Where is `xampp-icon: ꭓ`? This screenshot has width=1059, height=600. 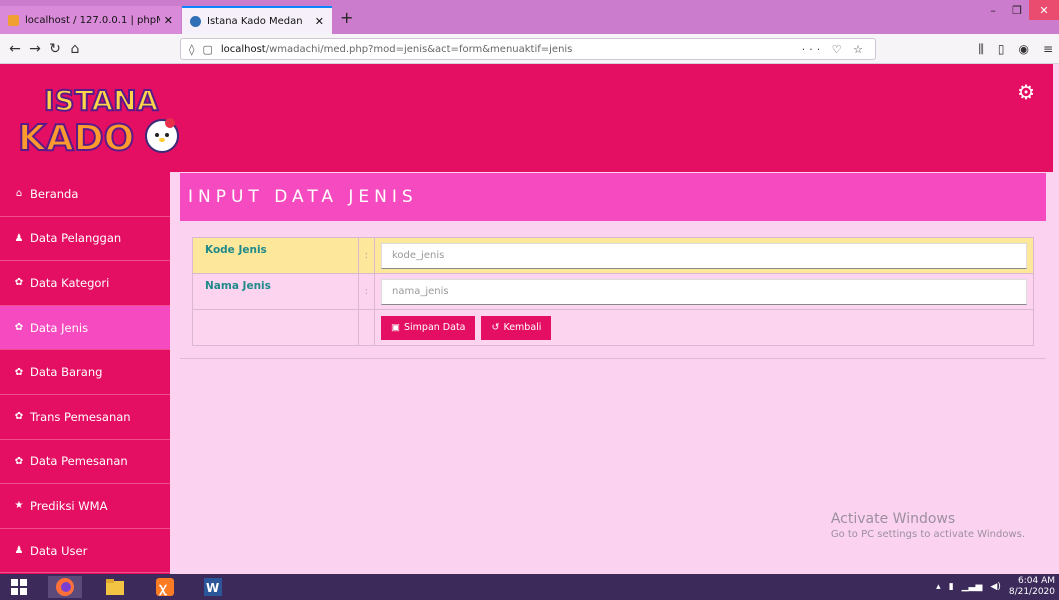 xampp-icon: ꭓ is located at coordinates (165, 587).